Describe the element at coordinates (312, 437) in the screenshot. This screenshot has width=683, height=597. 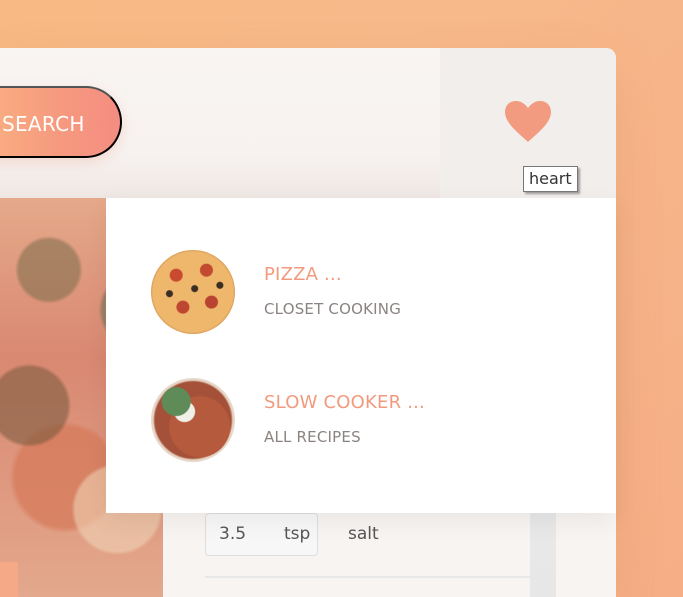
I see `bookmark-publisher: ALL RECIPES` at that location.